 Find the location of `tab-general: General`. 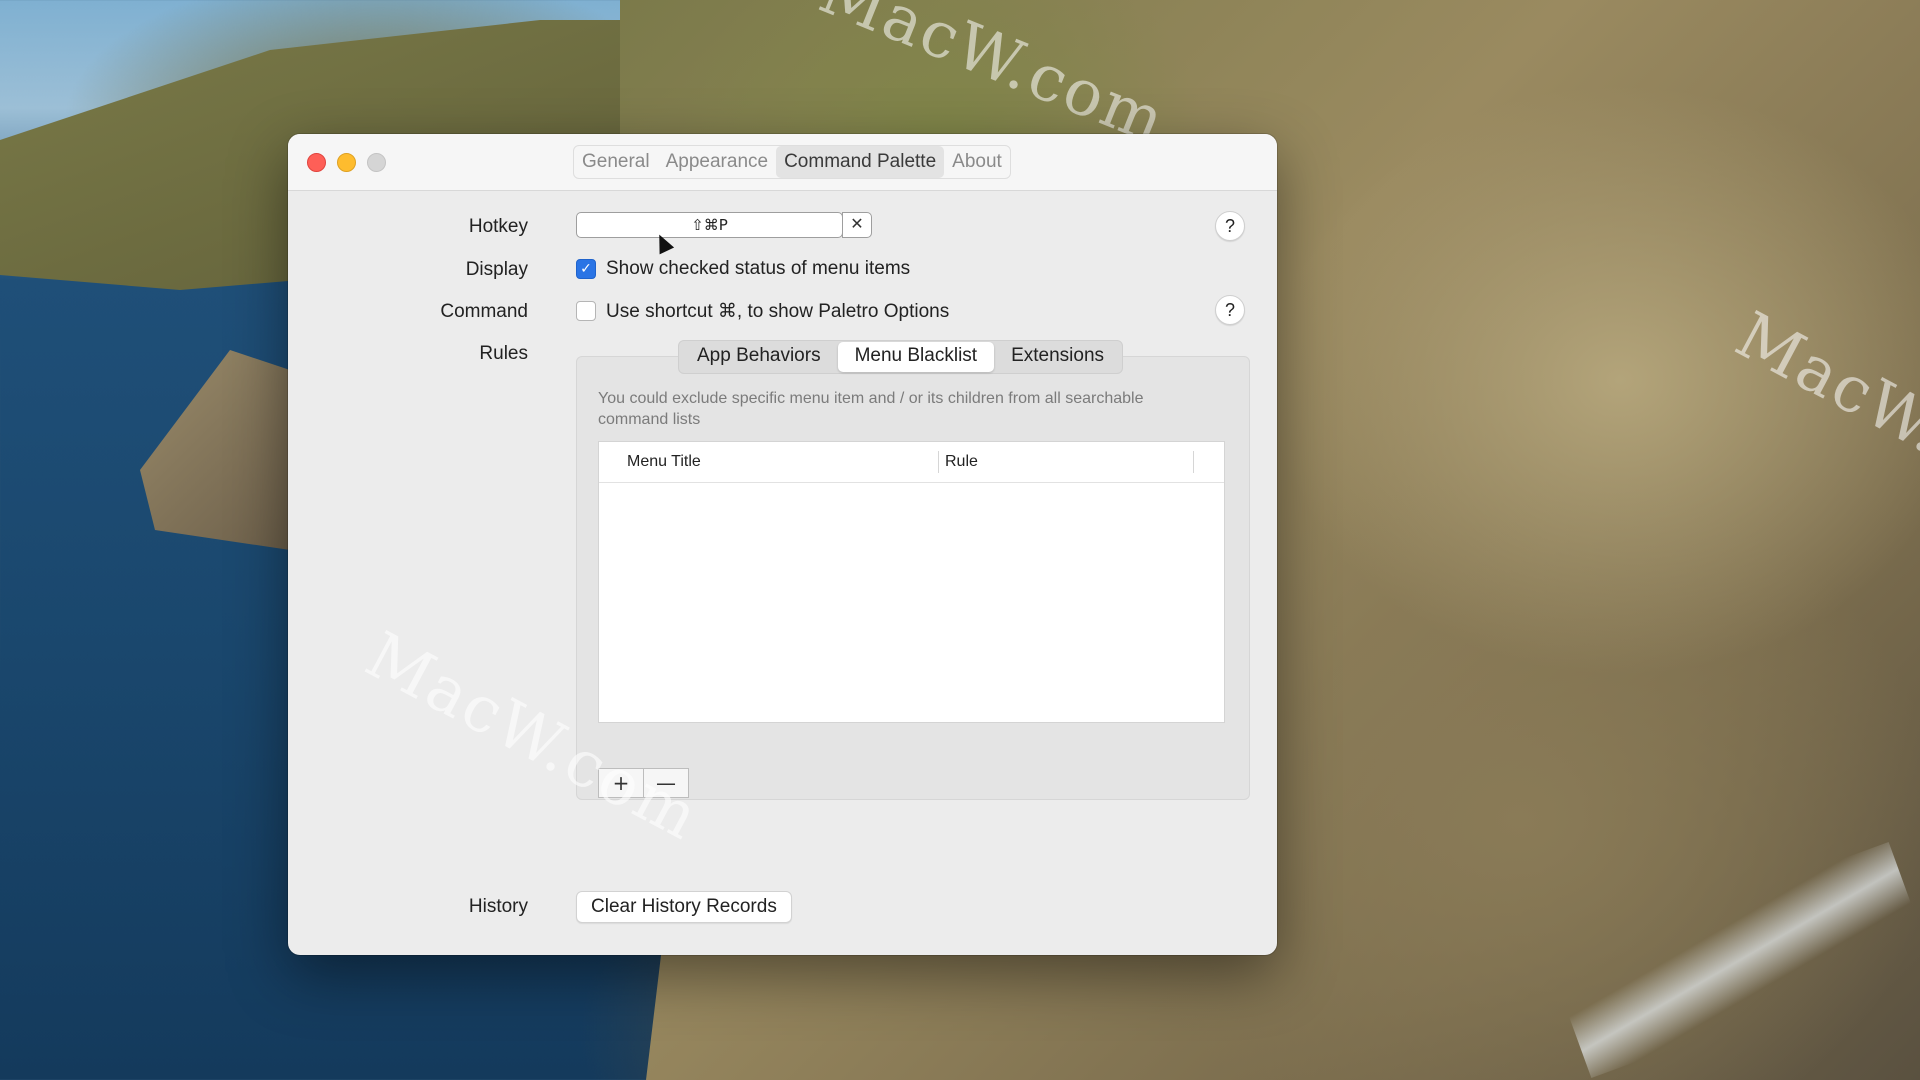

tab-general: General is located at coordinates (616, 162).